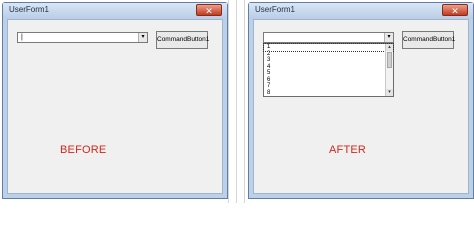 This screenshot has height=240, width=474. What do you see at coordinates (328, 70) in the screenshot?
I see `combobox-dropdown-list: 1 2 3 4 5 6 7 8 ▴ ▾` at bounding box center [328, 70].